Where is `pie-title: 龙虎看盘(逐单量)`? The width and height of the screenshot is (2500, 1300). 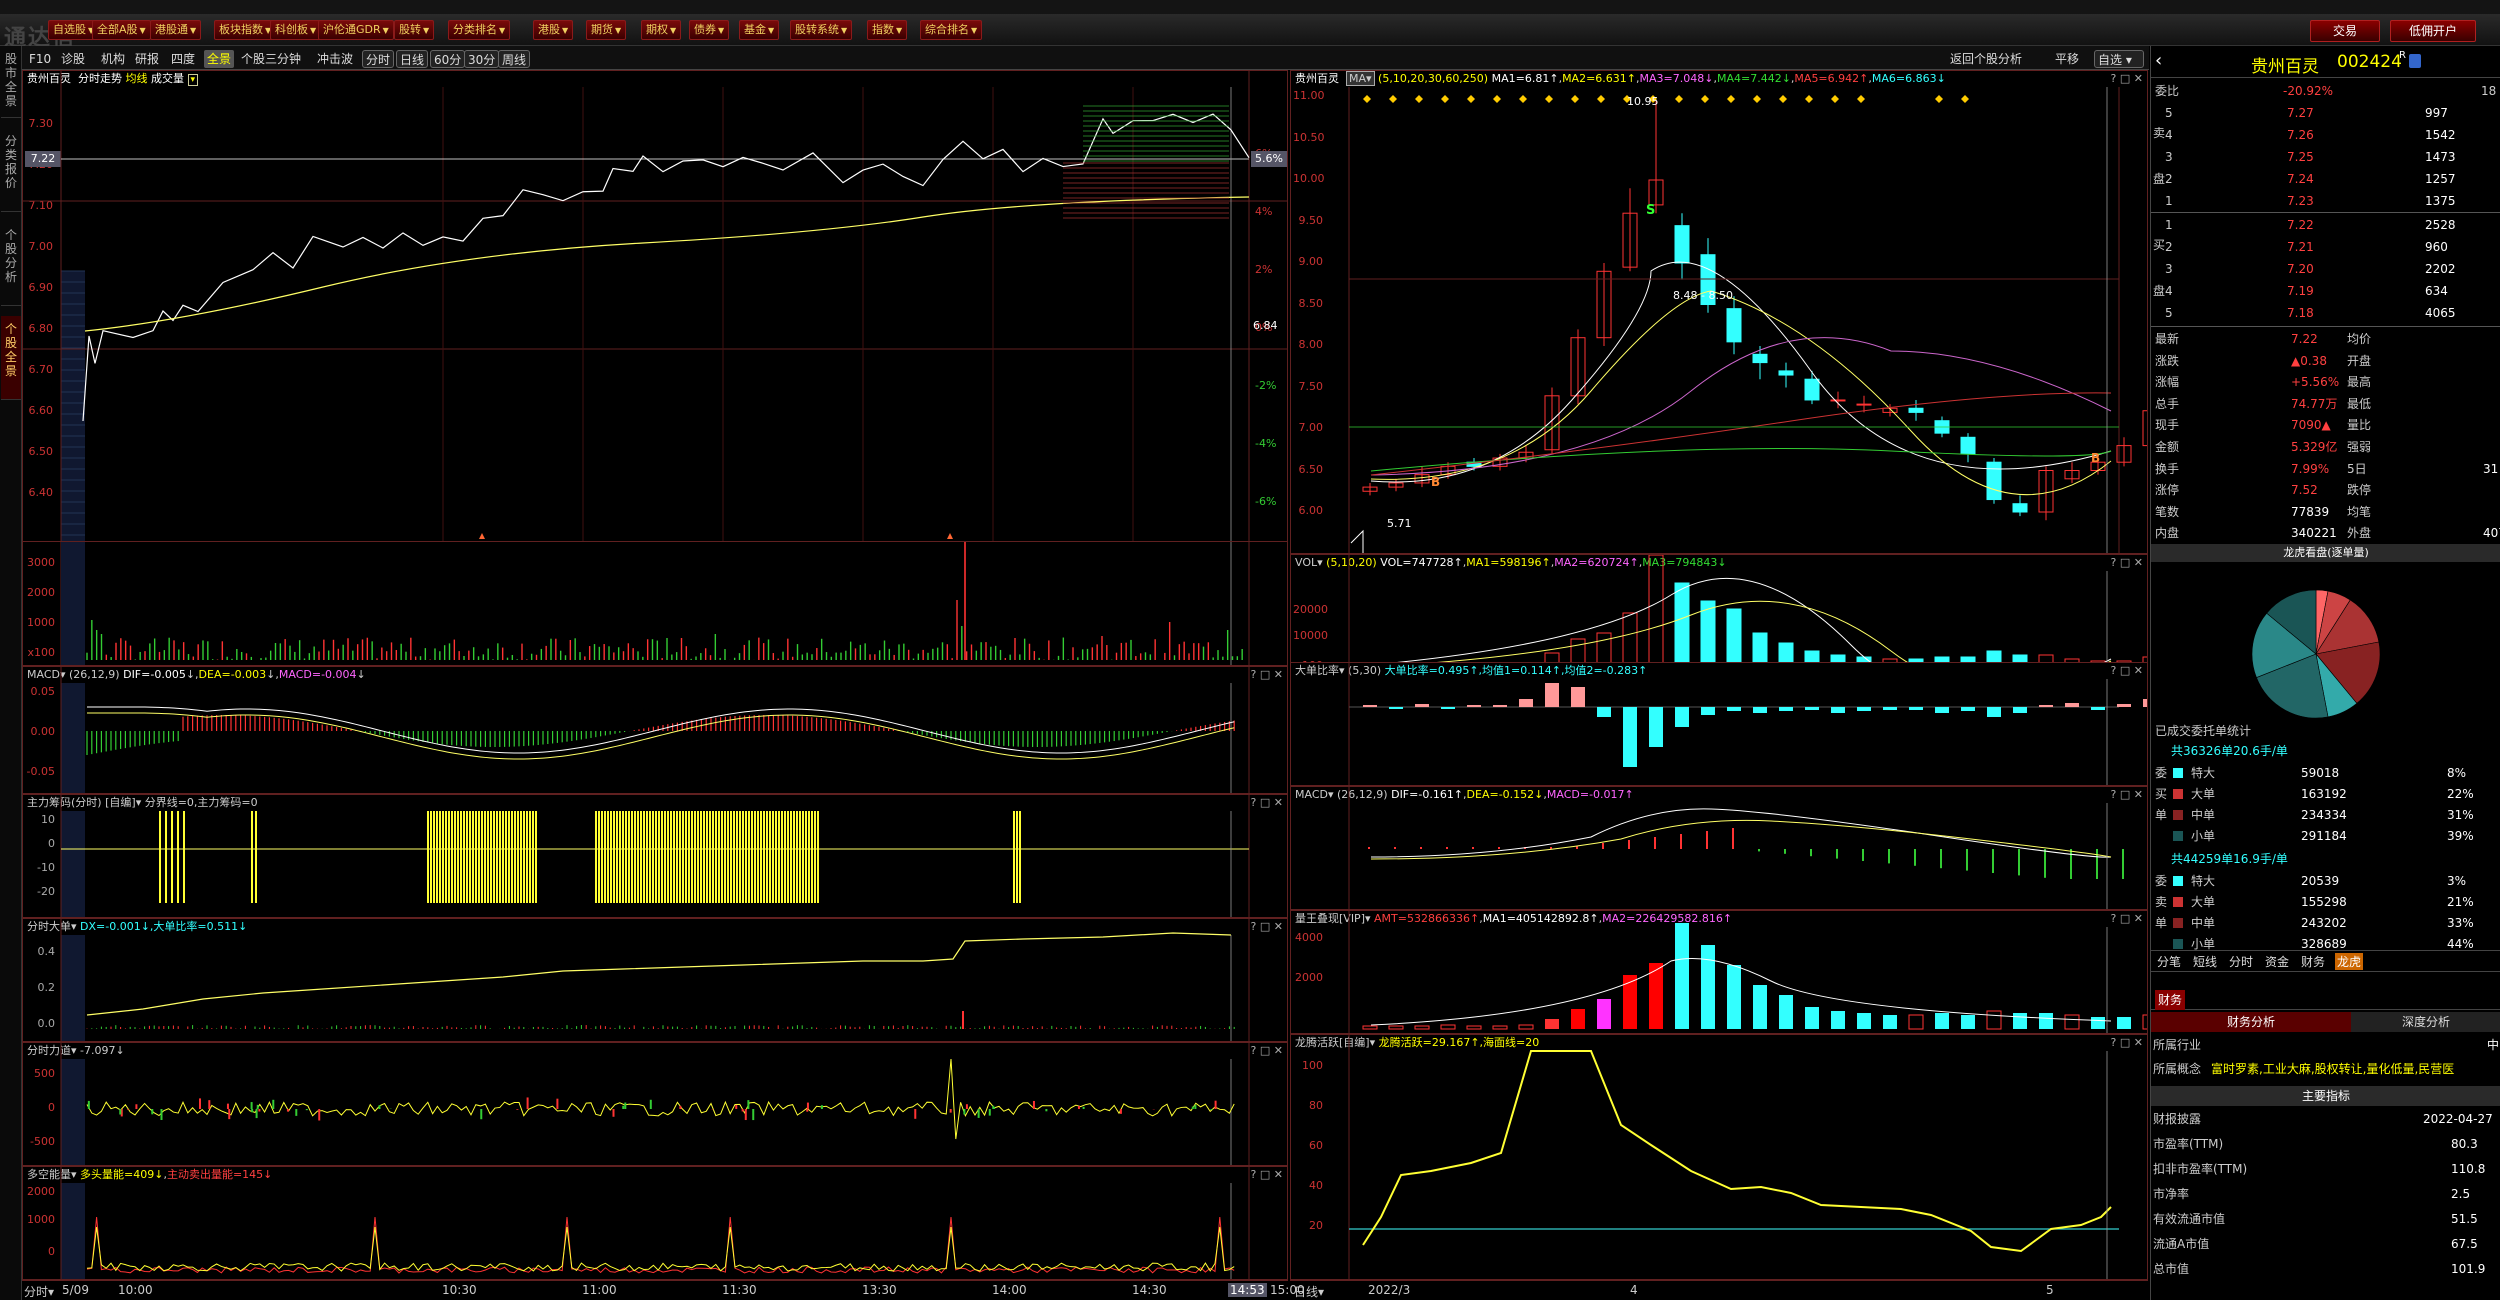 pie-title: 龙虎看盘(逐单量) is located at coordinates (2325, 553).